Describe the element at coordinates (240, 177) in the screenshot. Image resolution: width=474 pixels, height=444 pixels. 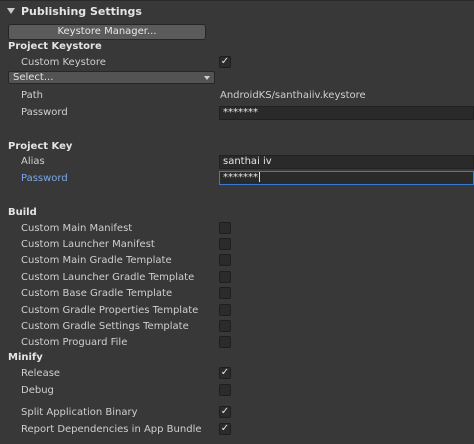
I see `key-password-value: *******` at that location.